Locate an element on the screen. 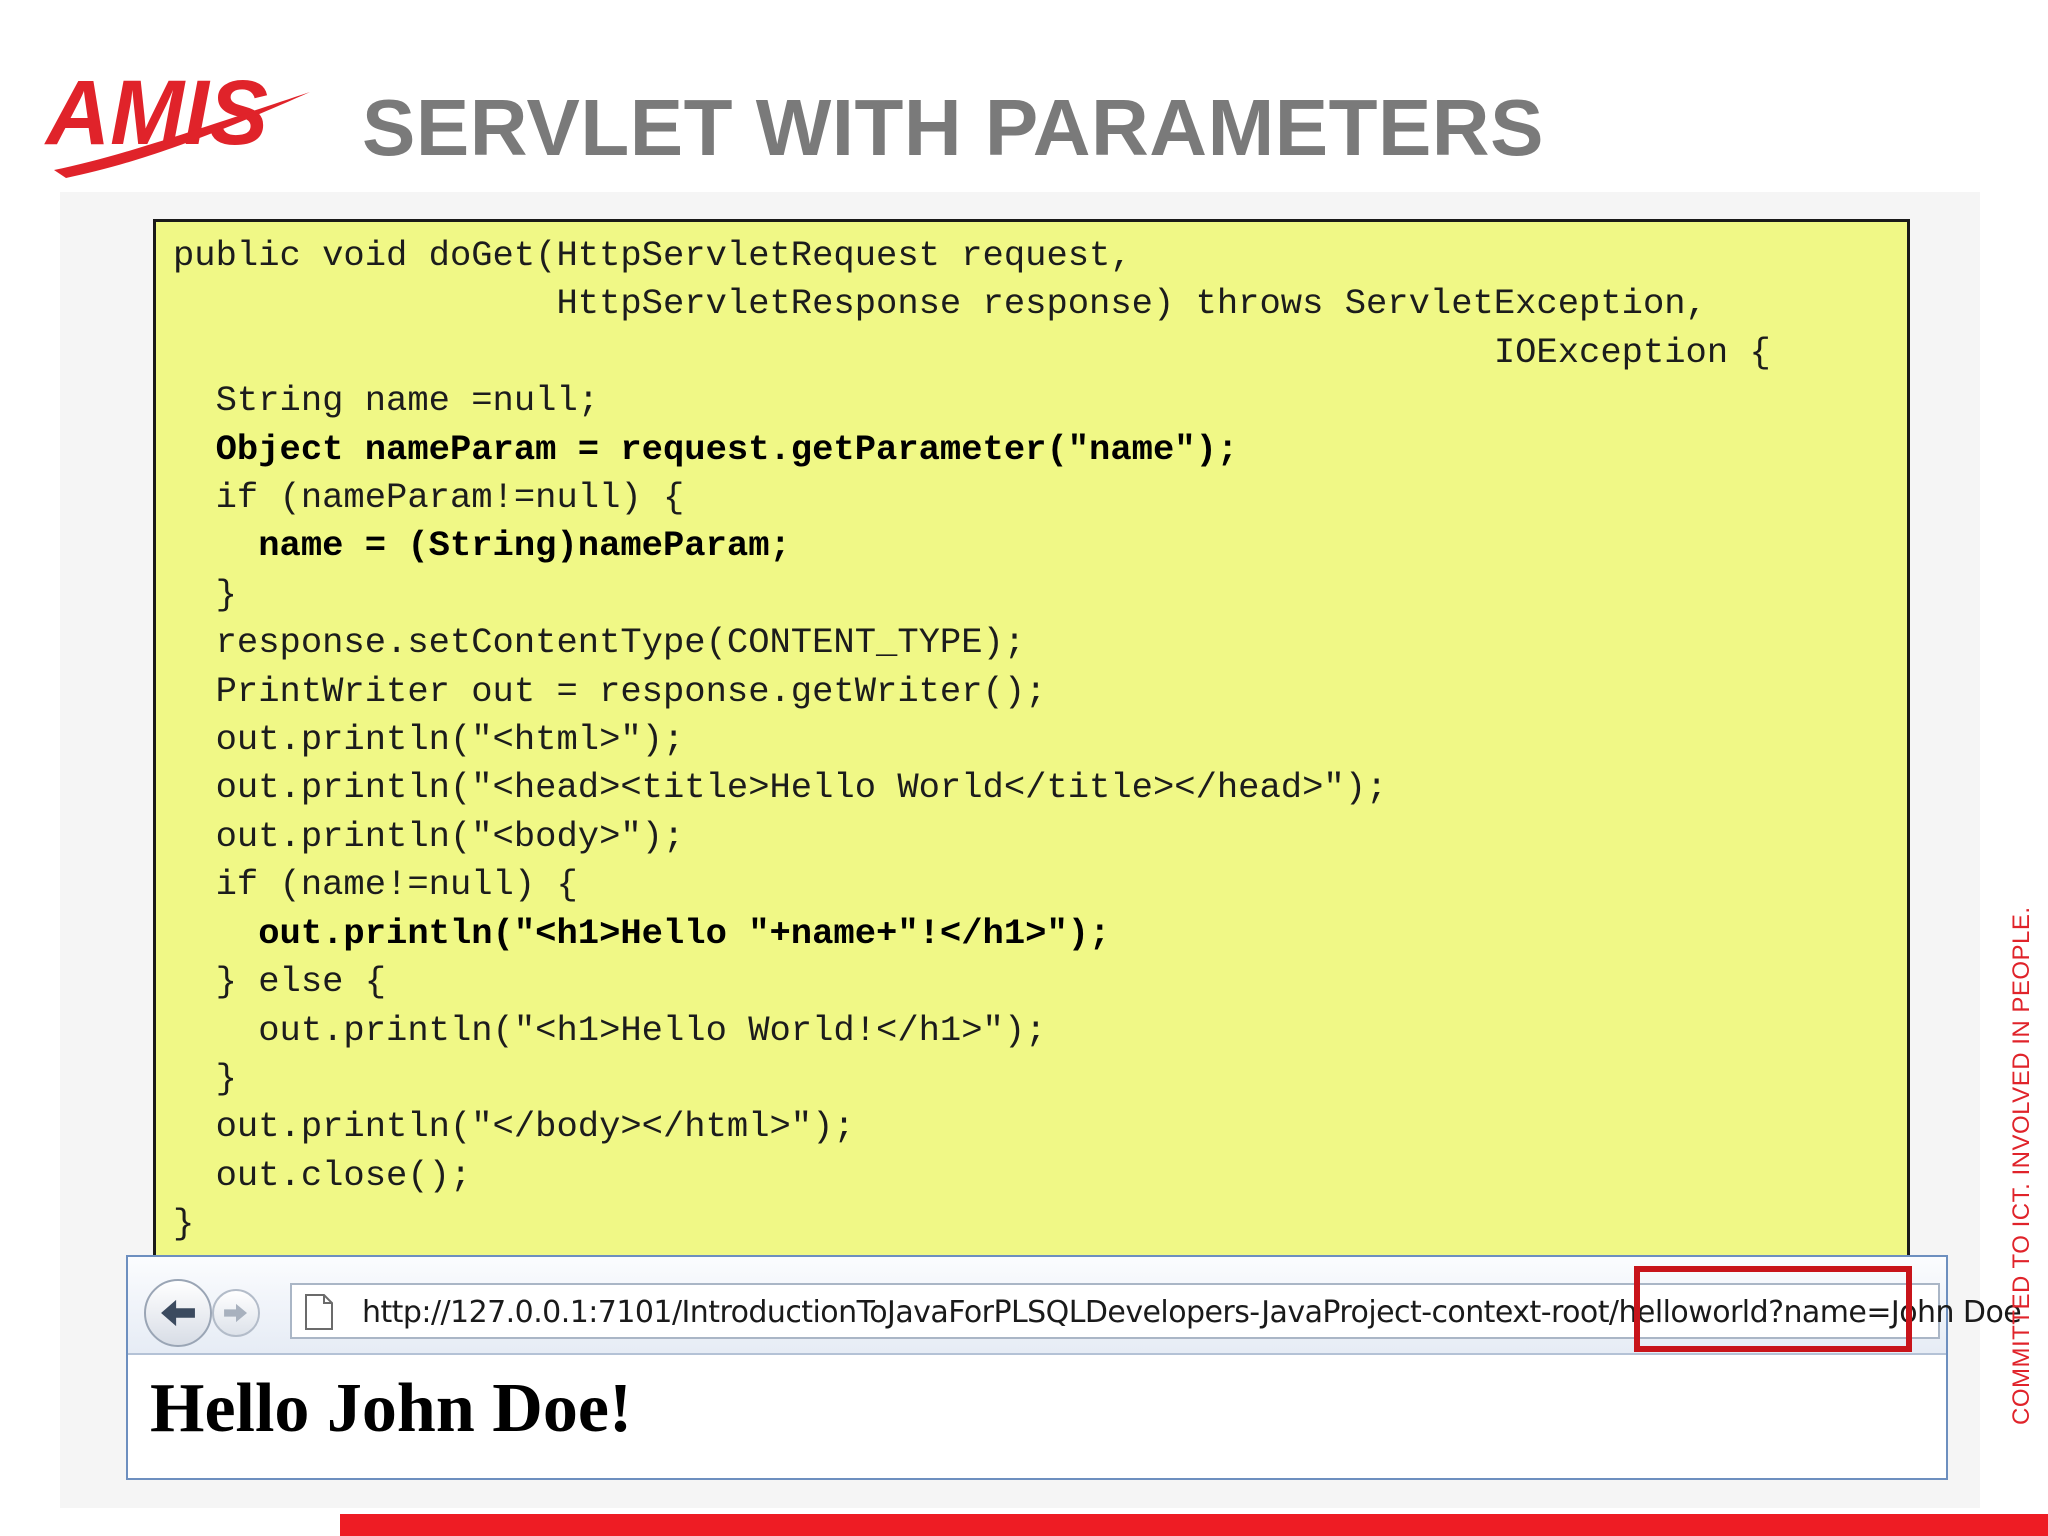 This screenshot has height=1536, width=2048. page-icon is located at coordinates (319, 1312).